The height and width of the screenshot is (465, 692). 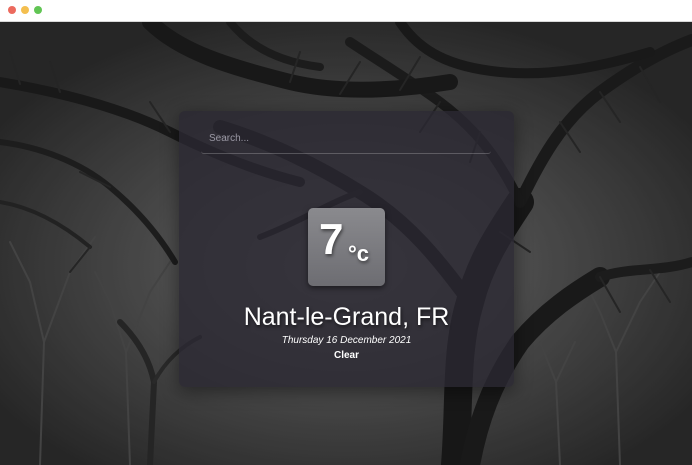 I want to click on close-window-button, so click(x=12, y=10).